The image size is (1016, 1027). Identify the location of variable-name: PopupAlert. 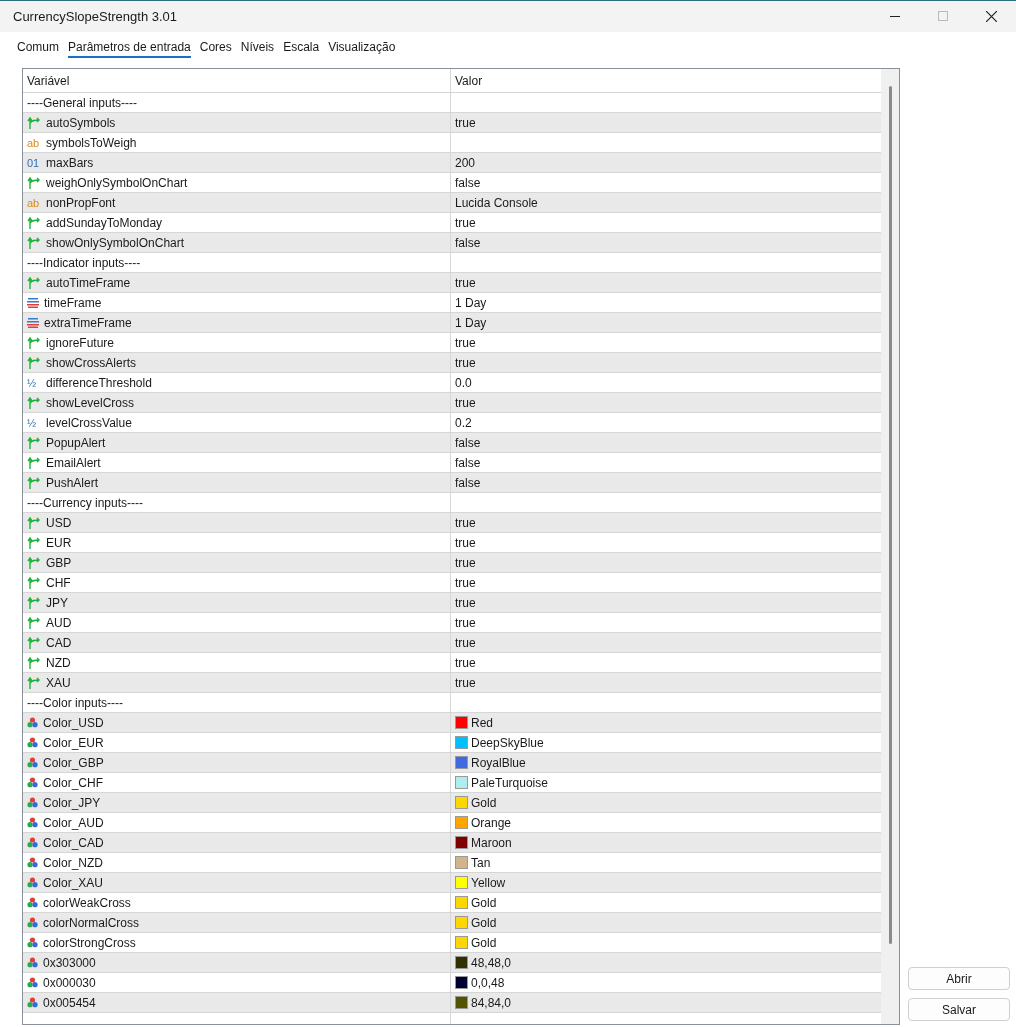
(76, 442).